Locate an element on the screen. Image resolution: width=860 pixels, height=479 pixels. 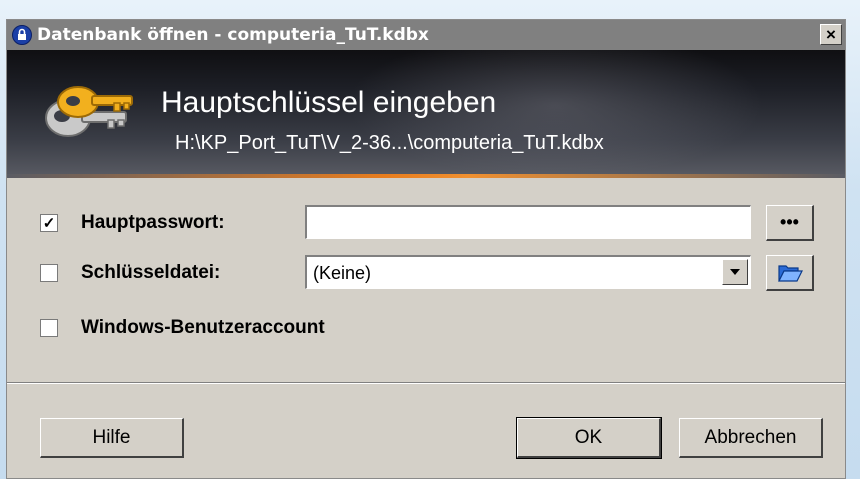
dropdown-arrow is located at coordinates (735, 272).